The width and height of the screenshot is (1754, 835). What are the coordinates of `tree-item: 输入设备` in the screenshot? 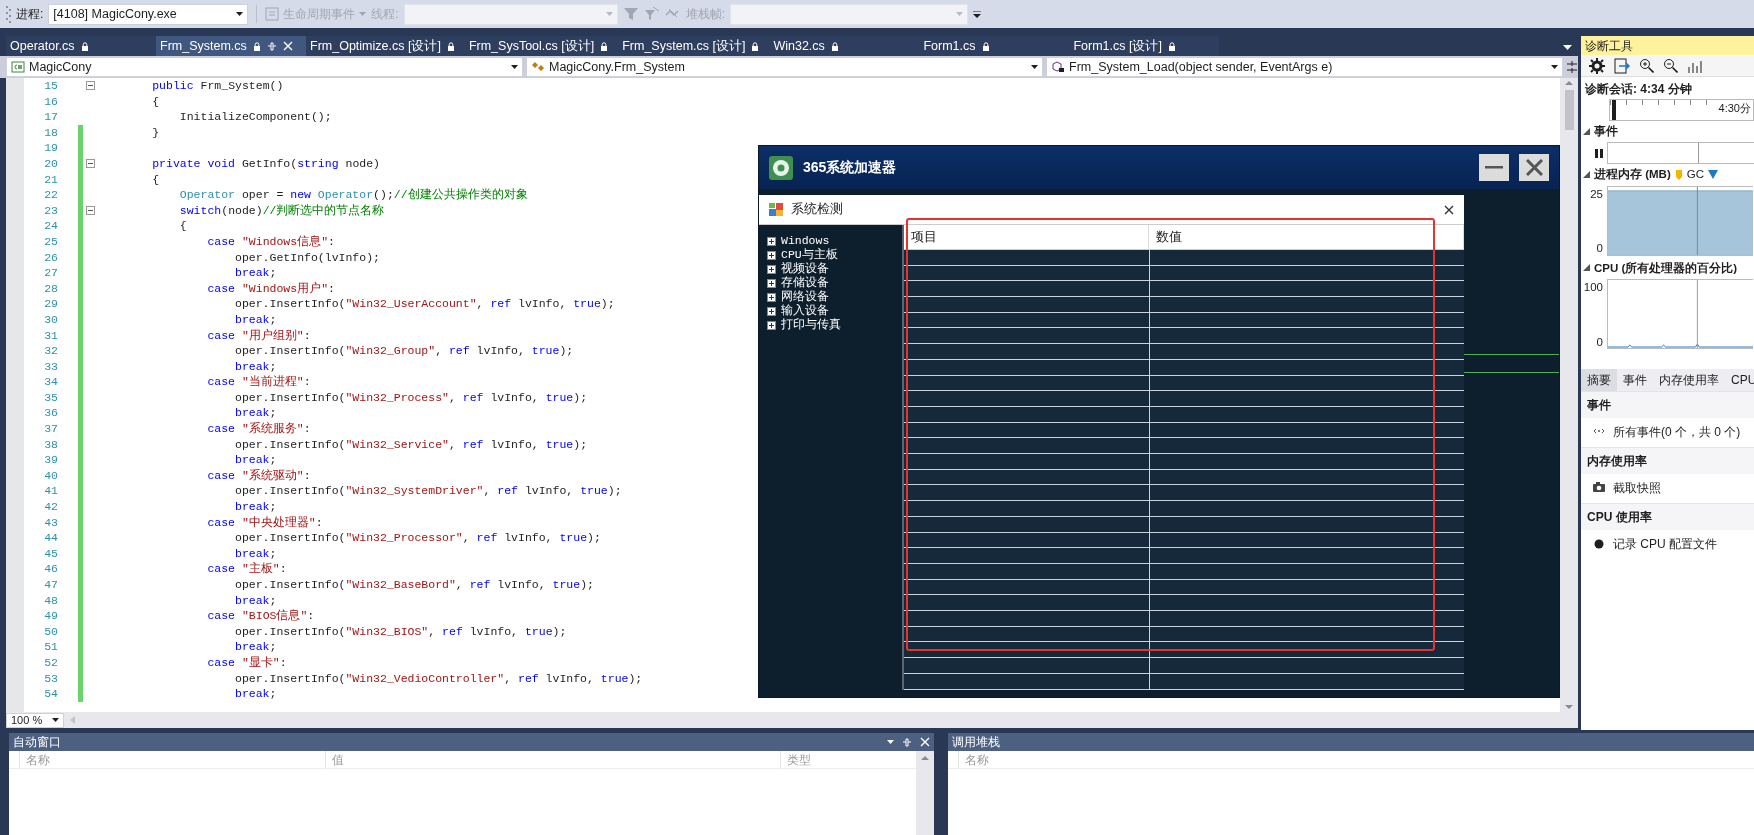 It's located at (834, 311).